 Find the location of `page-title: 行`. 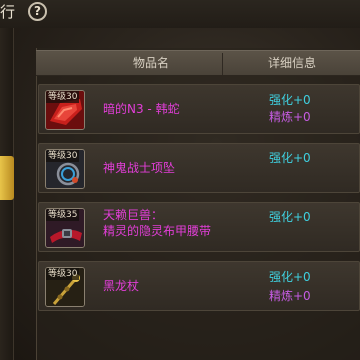

page-title: 行 is located at coordinates (8, 12).